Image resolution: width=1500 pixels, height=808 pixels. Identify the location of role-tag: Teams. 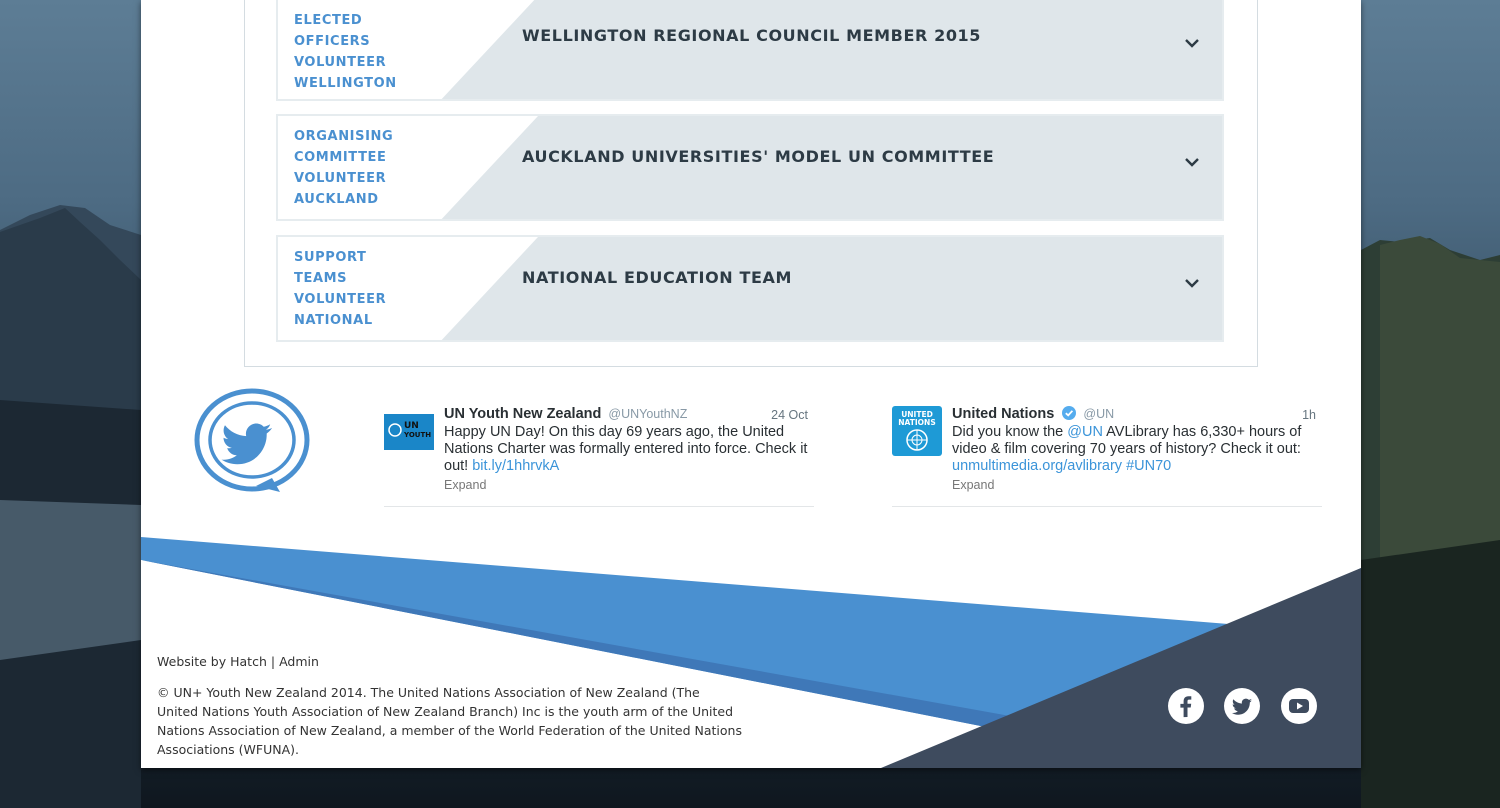
(416, 278).